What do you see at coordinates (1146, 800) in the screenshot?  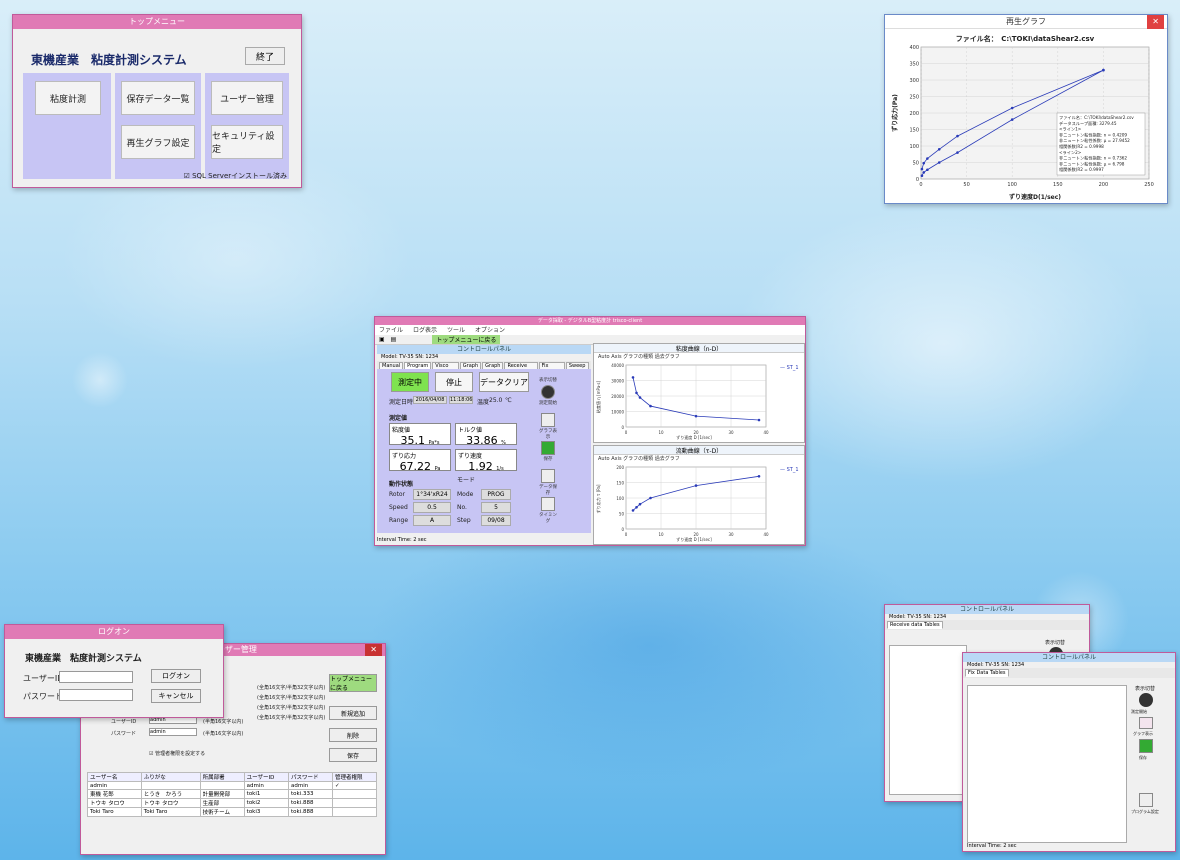 I see `program-settings-icon` at bounding box center [1146, 800].